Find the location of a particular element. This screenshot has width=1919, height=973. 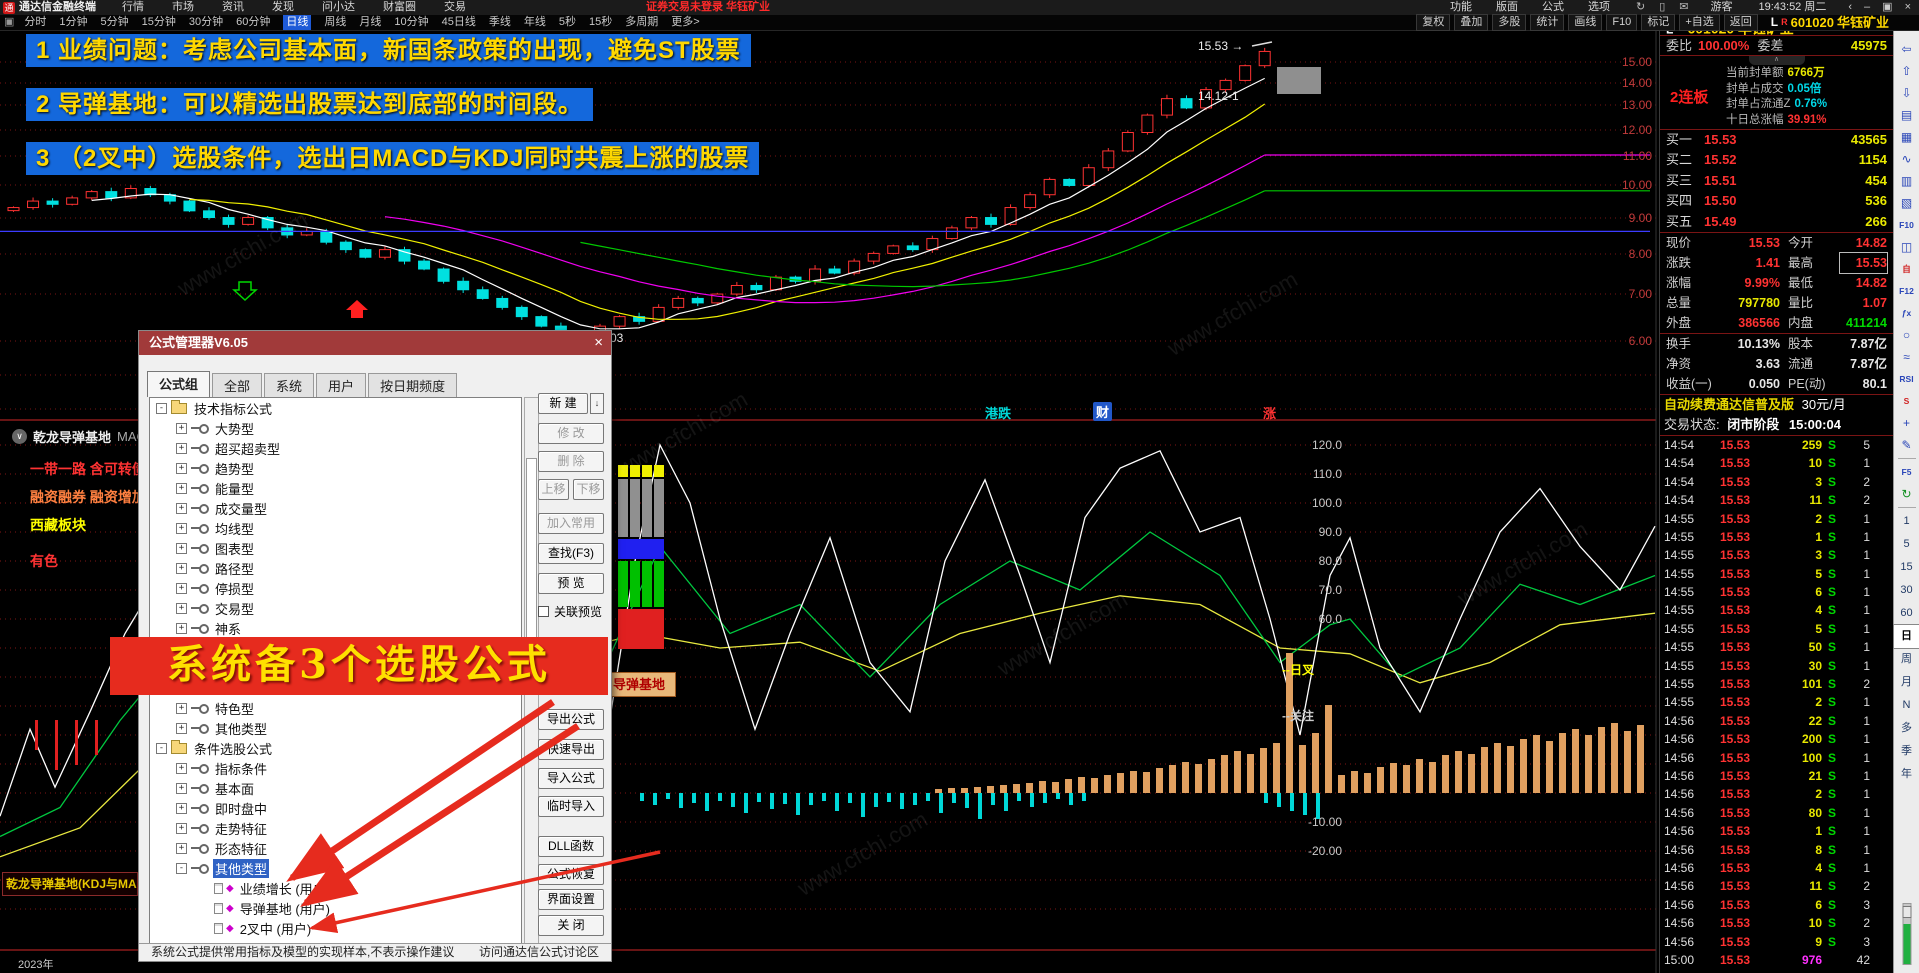

dialog-button-新建: 新 建 is located at coordinates (563, 403).